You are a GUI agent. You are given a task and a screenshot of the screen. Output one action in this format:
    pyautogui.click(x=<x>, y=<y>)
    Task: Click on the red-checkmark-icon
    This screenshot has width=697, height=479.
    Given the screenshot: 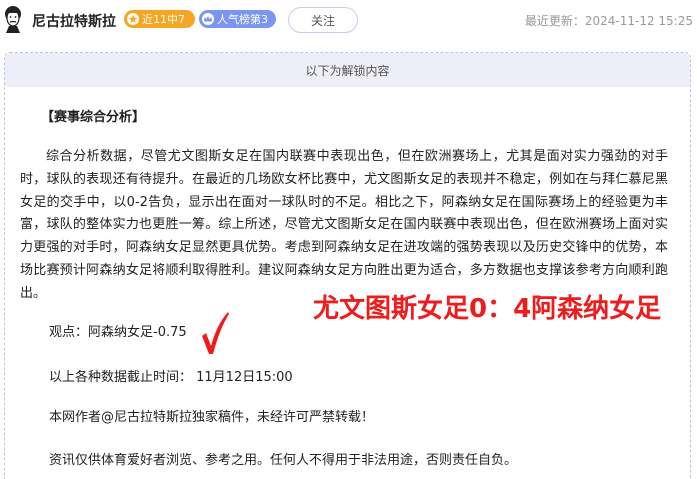 What is the action you would take?
    pyautogui.click(x=215, y=333)
    